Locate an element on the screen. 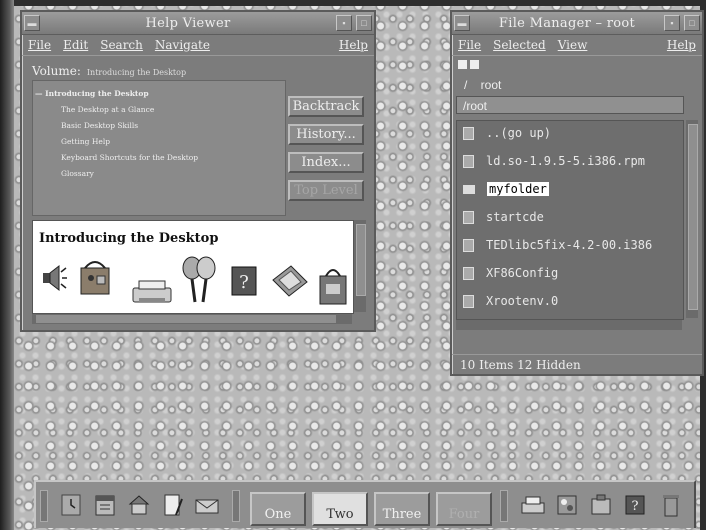  content-heading: Introducing the Desktop is located at coordinates (129, 238).